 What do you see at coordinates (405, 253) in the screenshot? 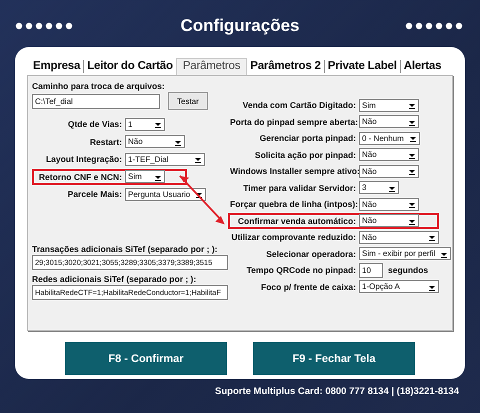
I see `dropdown: Sim - exibir por perfil` at bounding box center [405, 253].